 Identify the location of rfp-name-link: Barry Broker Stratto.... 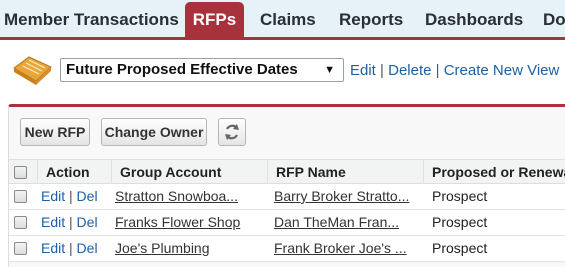
(341, 196).